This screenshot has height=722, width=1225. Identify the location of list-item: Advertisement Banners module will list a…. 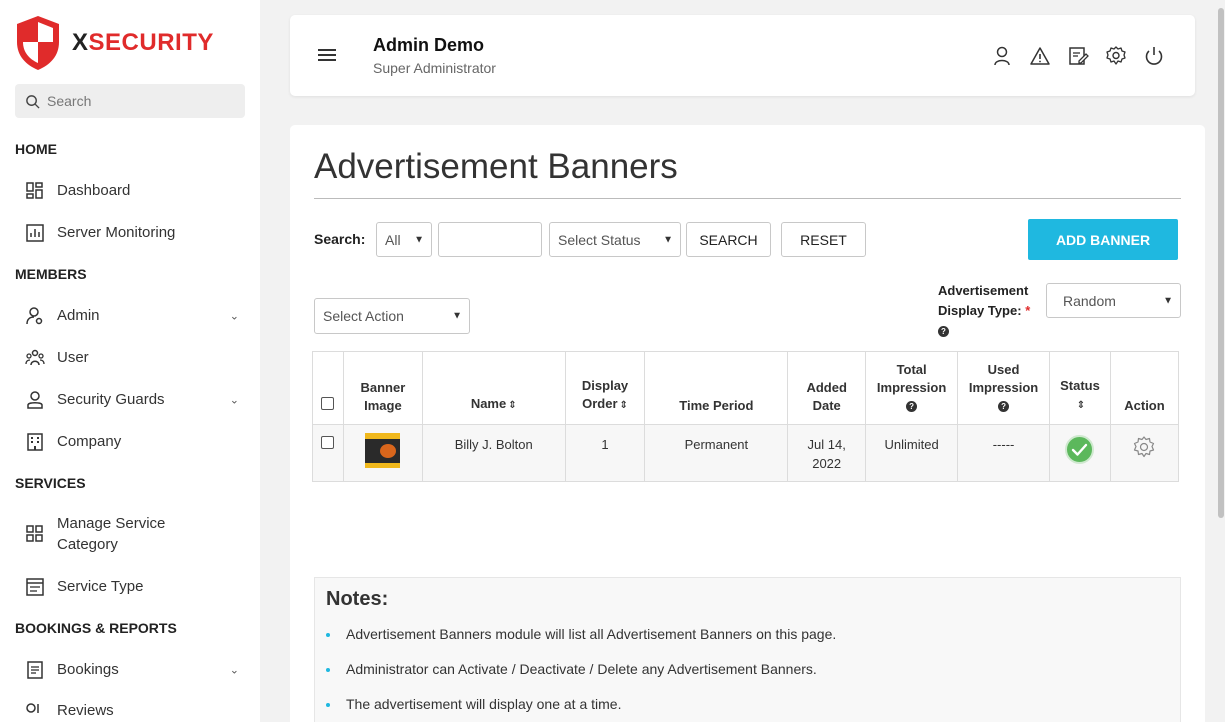
(581, 643).